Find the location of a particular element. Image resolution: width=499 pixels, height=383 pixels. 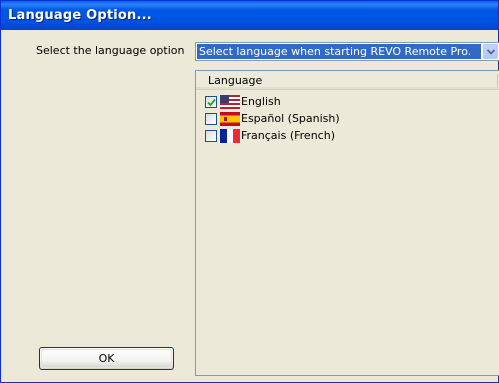

ok-button-label: OK is located at coordinates (106, 358).